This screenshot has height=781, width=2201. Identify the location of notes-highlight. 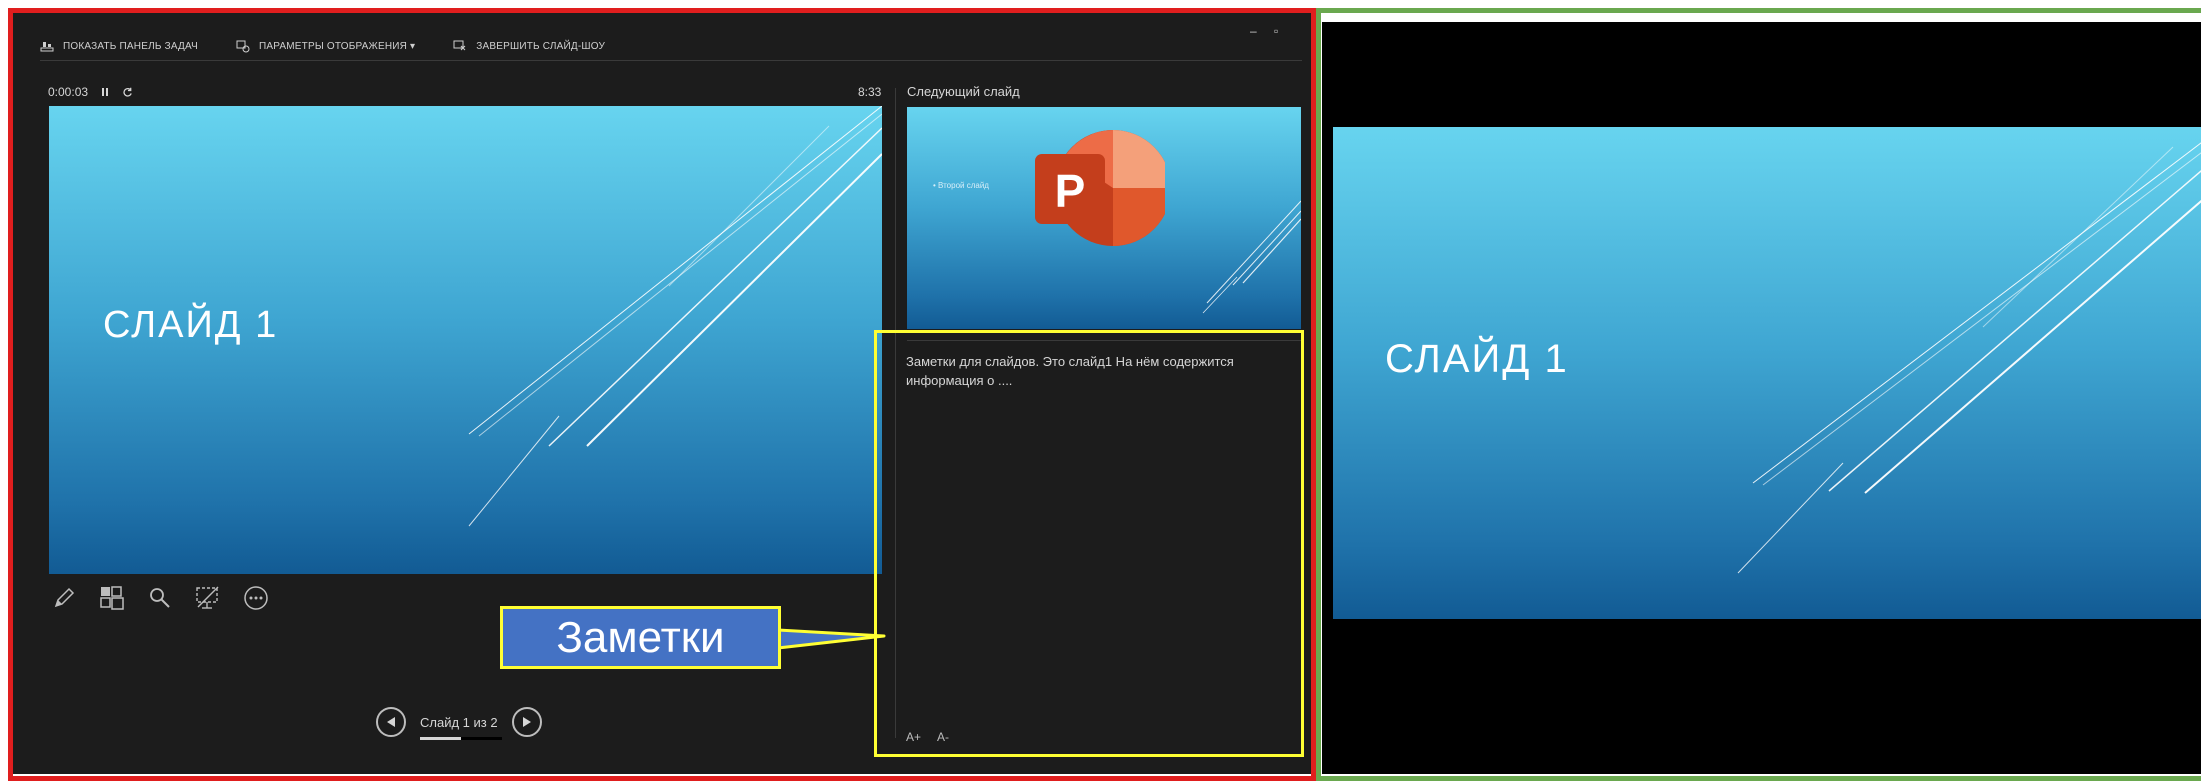
(1089, 543).